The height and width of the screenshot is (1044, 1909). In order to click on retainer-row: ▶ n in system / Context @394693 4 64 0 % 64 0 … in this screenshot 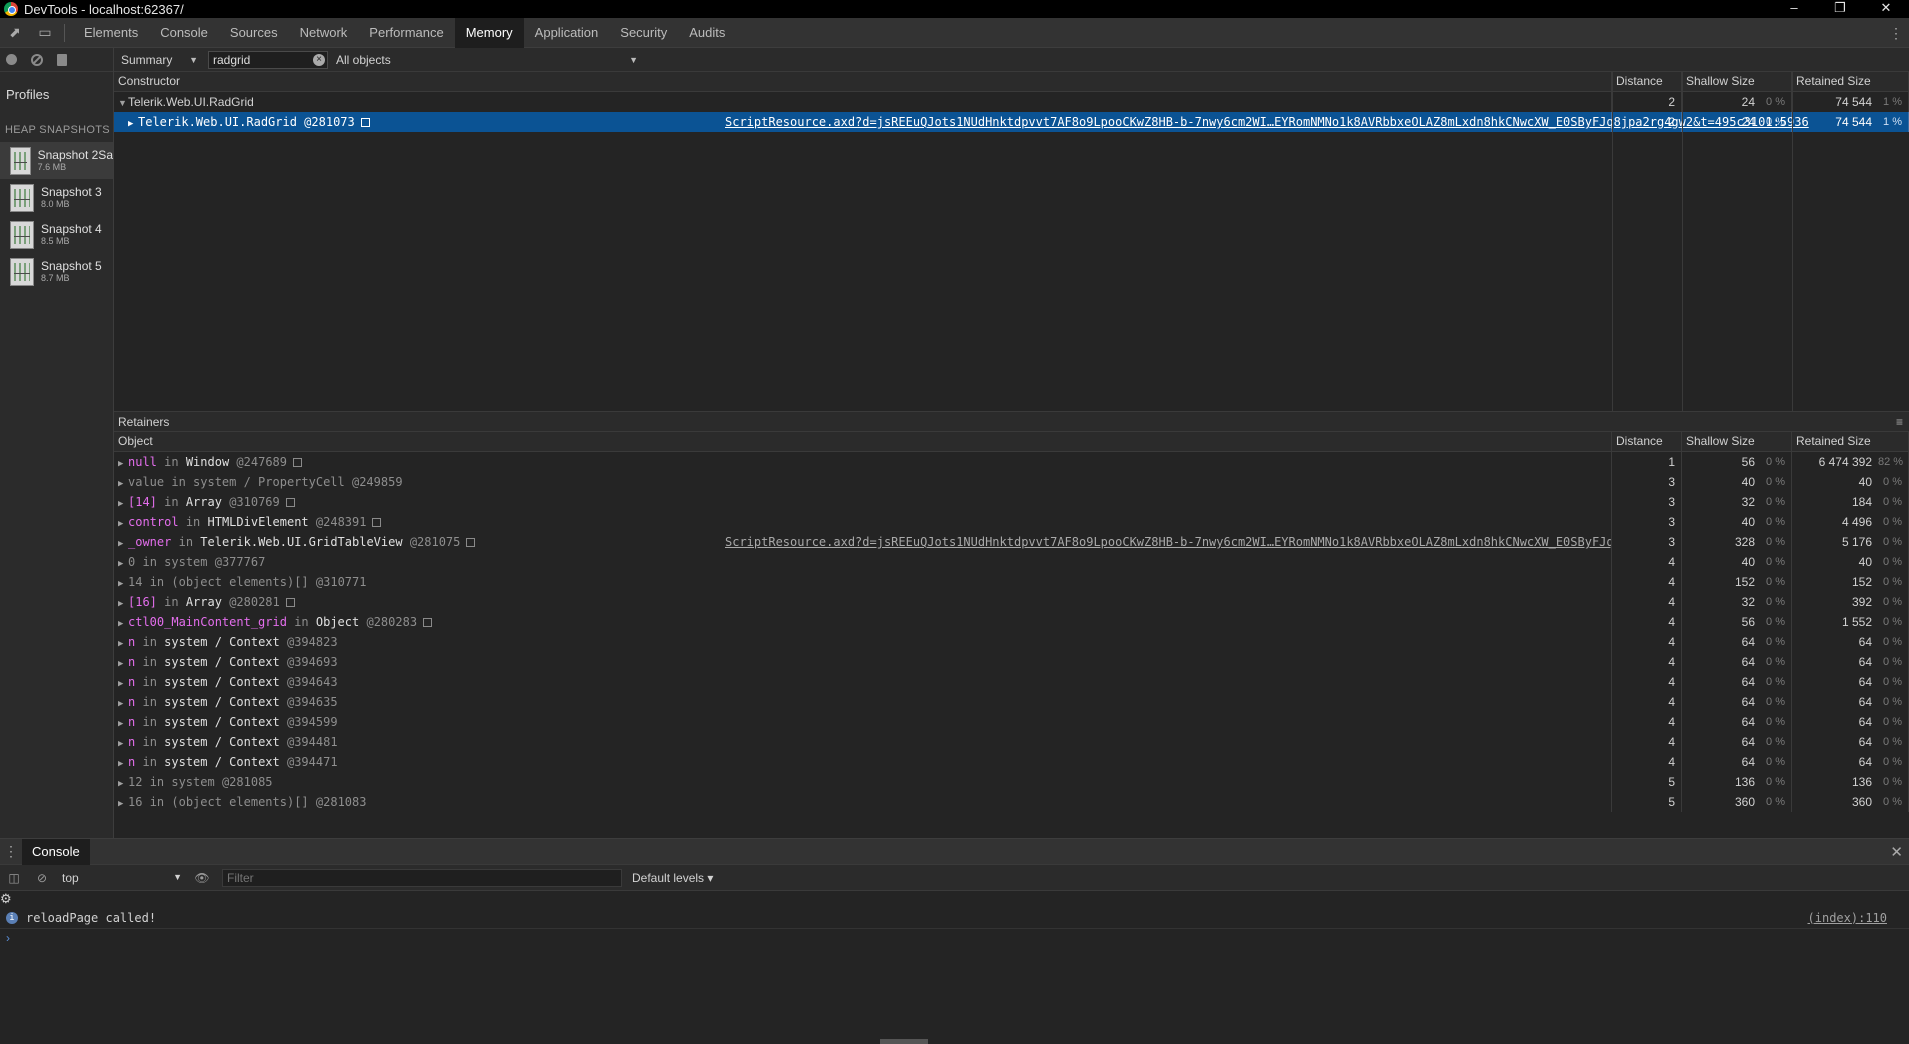, I will do `click(1011, 662)`.